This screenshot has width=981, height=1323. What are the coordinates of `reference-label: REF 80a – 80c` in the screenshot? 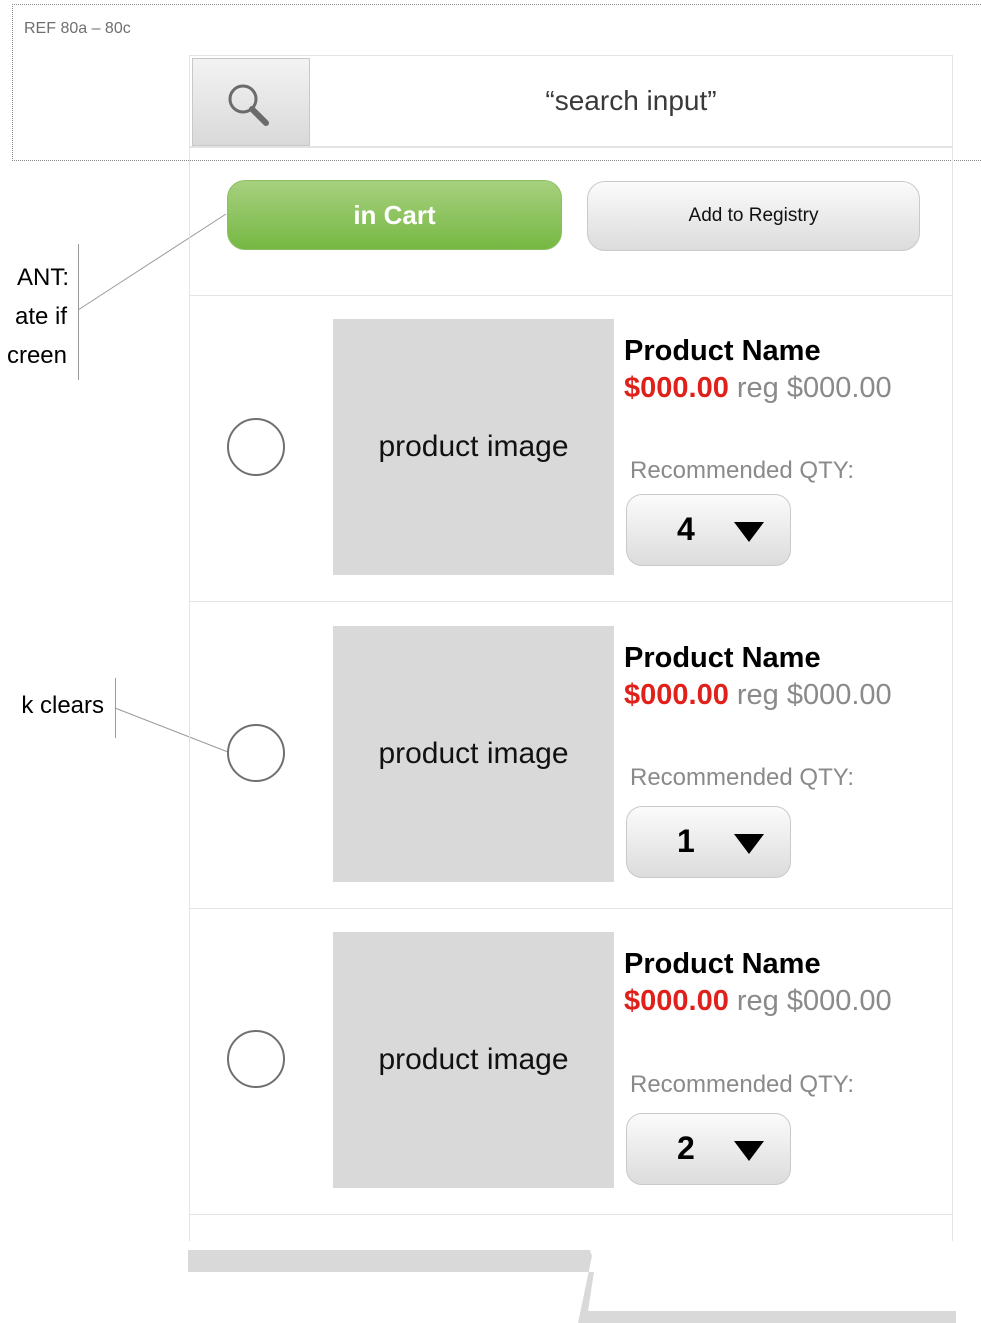 It's located at (77, 28).